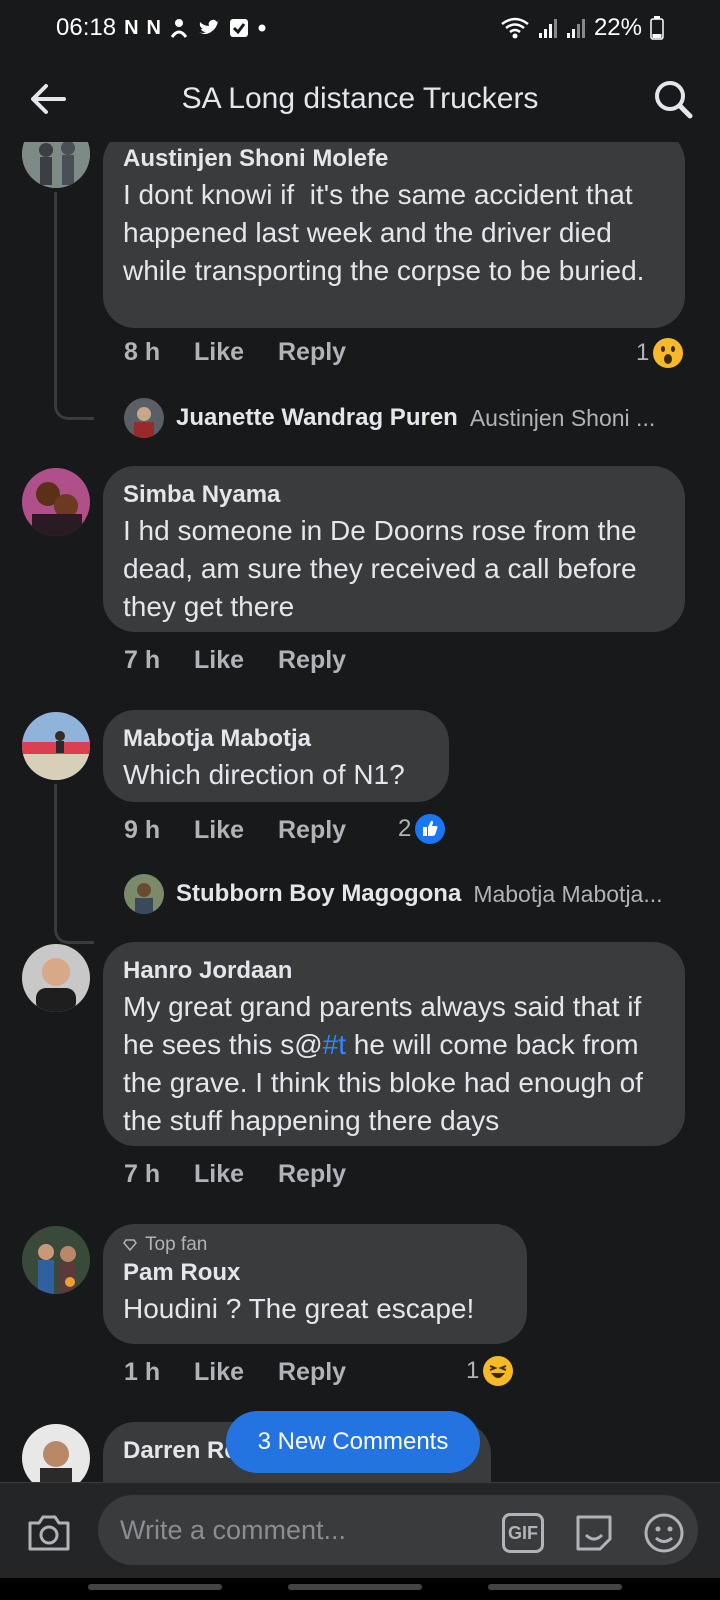 The width and height of the screenshot is (720, 1600). What do you see at coordinates (176, 1244) in the screenshot?
I see `top-fan-label: Top fan` at bounding box center [176, 1244].